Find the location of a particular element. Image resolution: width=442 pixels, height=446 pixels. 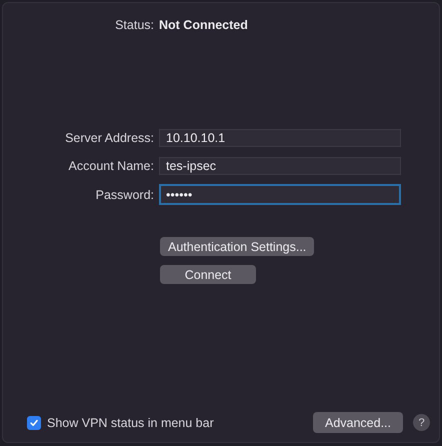

field-label: Password: is located at coordinates (125, 195).